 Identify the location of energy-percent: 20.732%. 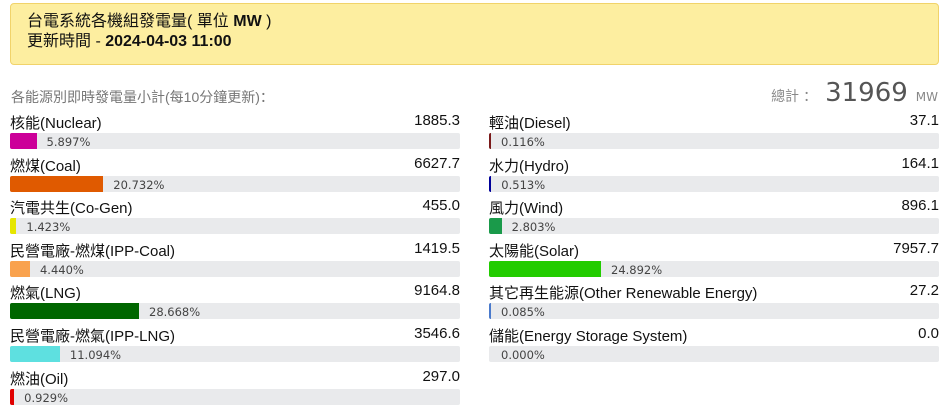
(139, 184).